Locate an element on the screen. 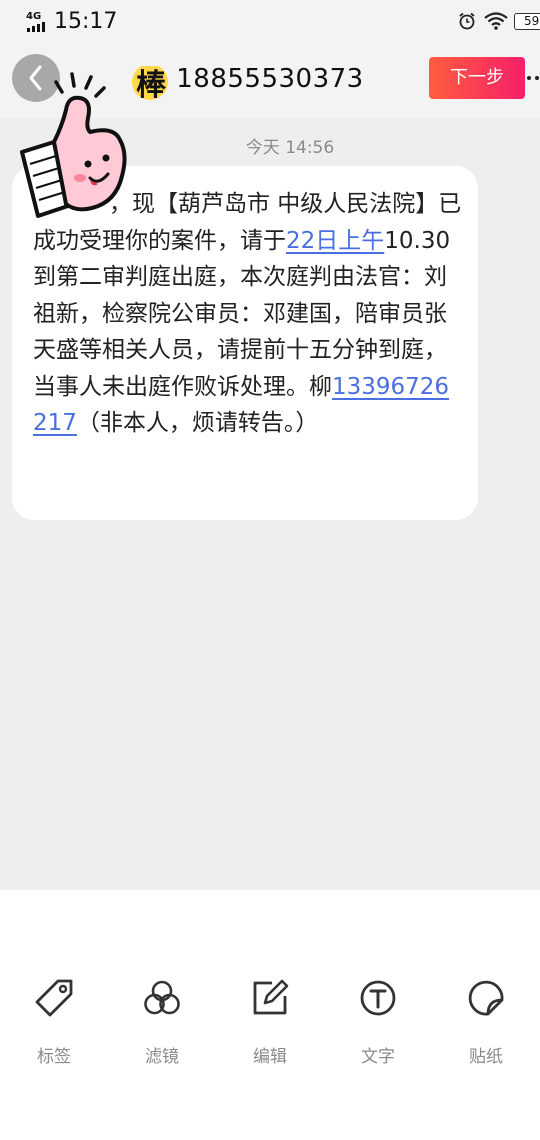 The image size is (540, 1140). date-link: 22日上午 is located at coordinates (335, 241).